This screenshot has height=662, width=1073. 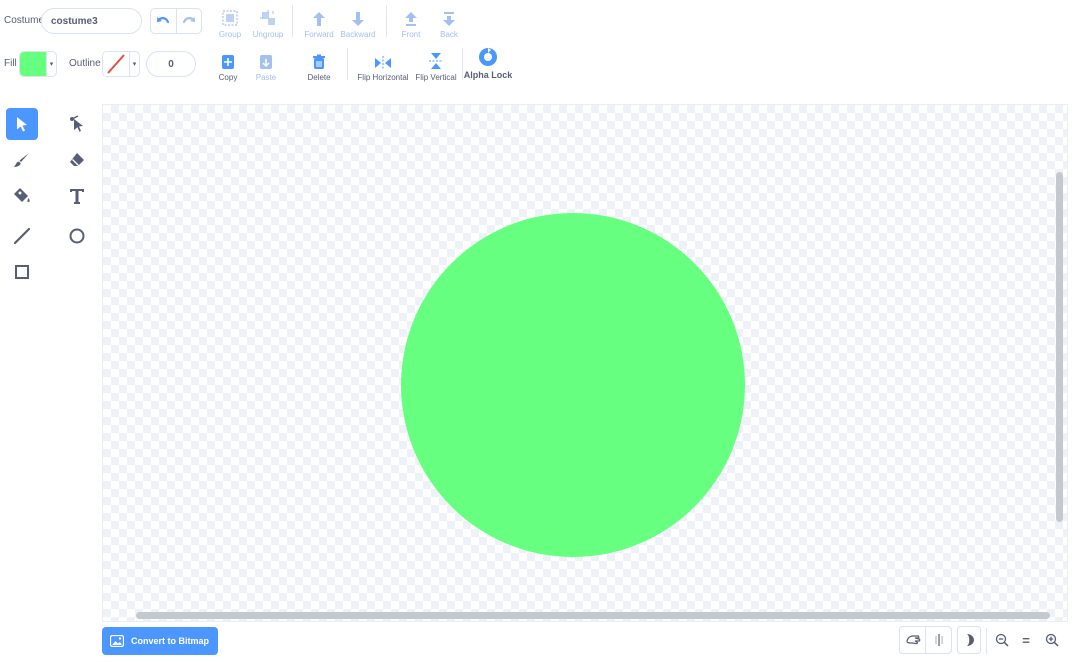 I want to click on fill-tool, so click(x=22, y=196).